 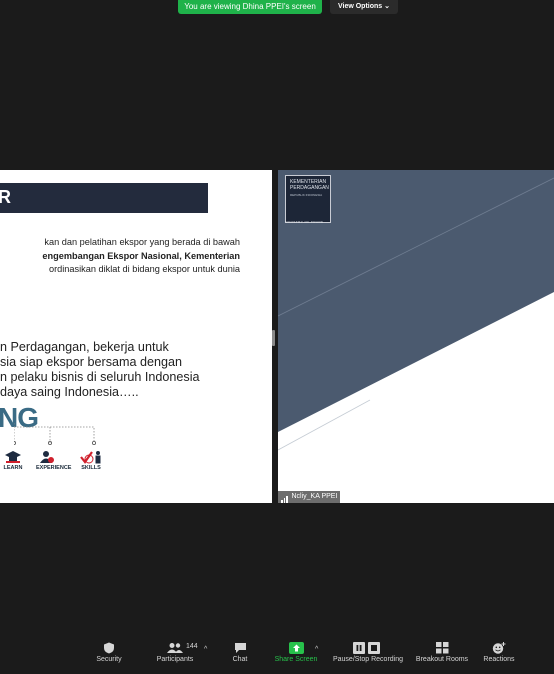 I want to click on view-options-label: View Options, so click(x=360, y=6).